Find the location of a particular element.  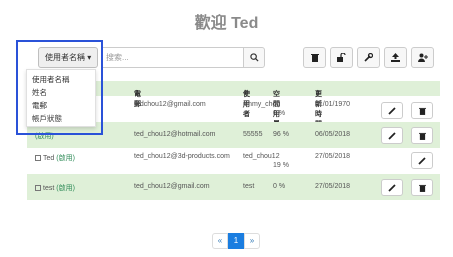

add-user-button is located at coordinates (422, 57).